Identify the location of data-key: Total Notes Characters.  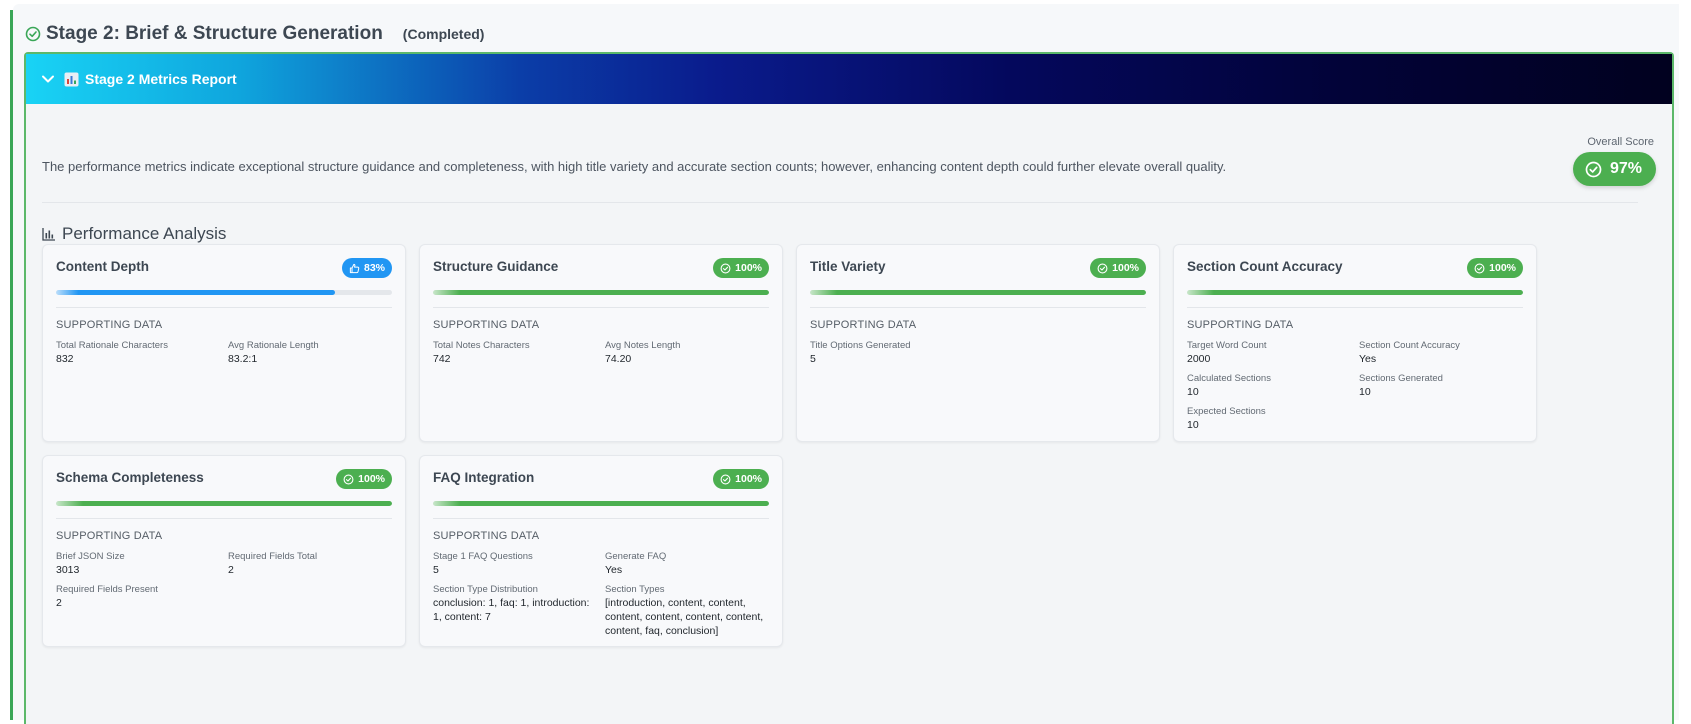
(481, 345).